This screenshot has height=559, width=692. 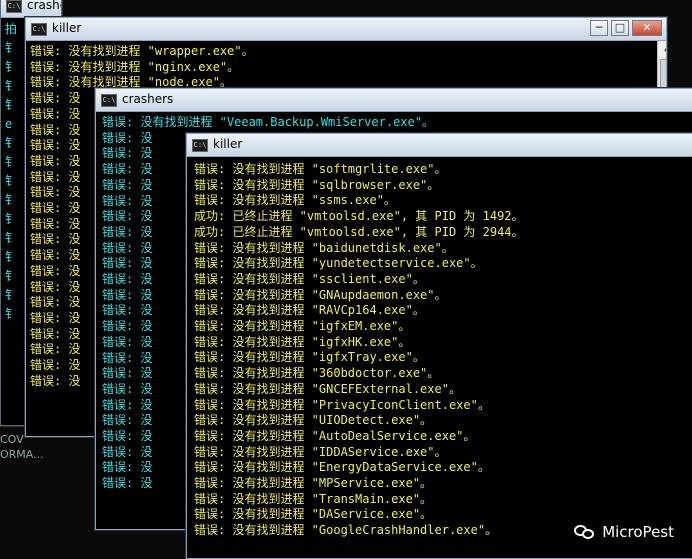 I want to click on console-line: 错误: 没有找到进程 "yundetectservice.exe"。, so click(x=338, y=263).